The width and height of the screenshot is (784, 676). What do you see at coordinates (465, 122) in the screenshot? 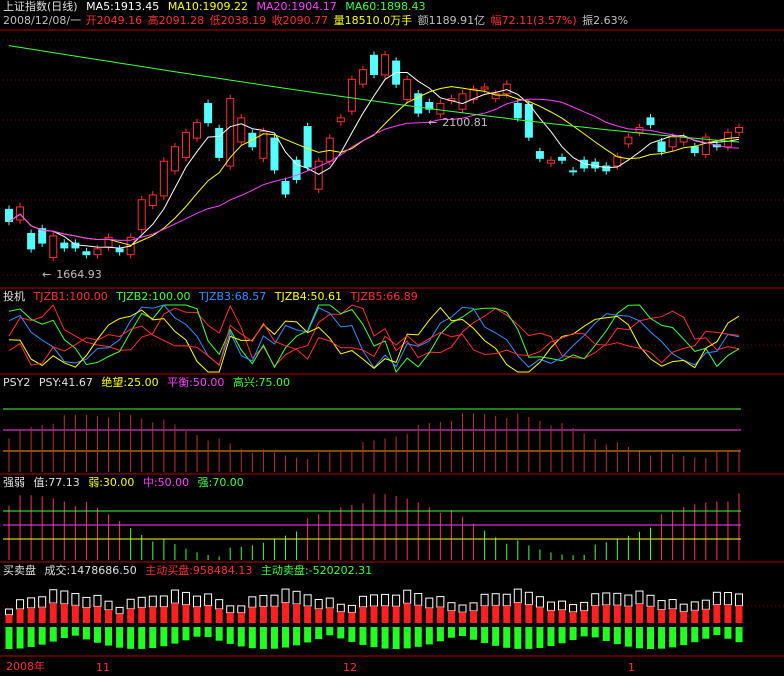
I see `high-label: 2100.81` at bounding box center [465, 122].